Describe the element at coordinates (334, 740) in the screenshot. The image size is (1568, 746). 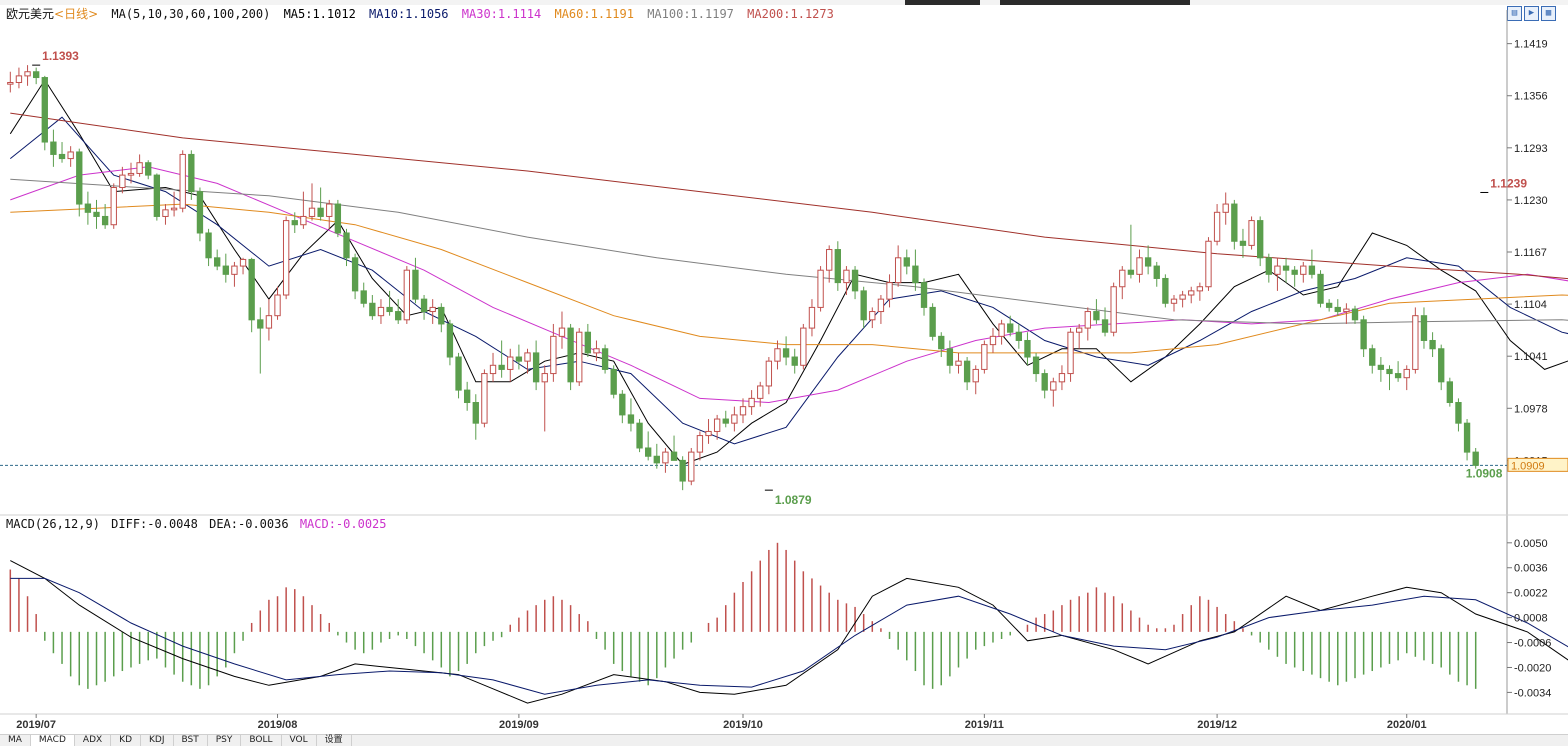
I see `tab-设置: 设置` at that location.